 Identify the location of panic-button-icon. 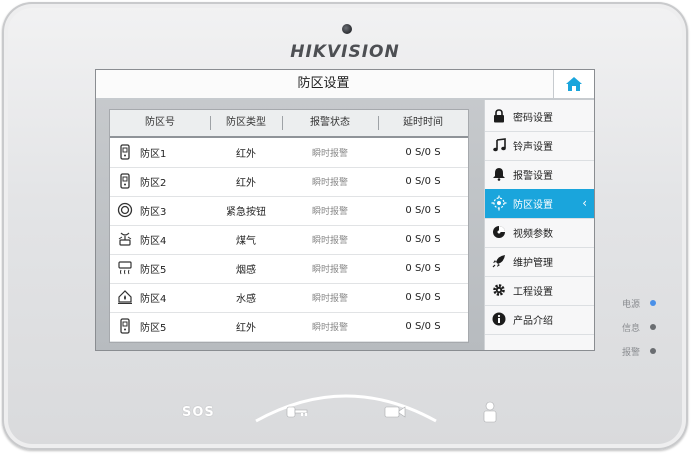
(125, 210).